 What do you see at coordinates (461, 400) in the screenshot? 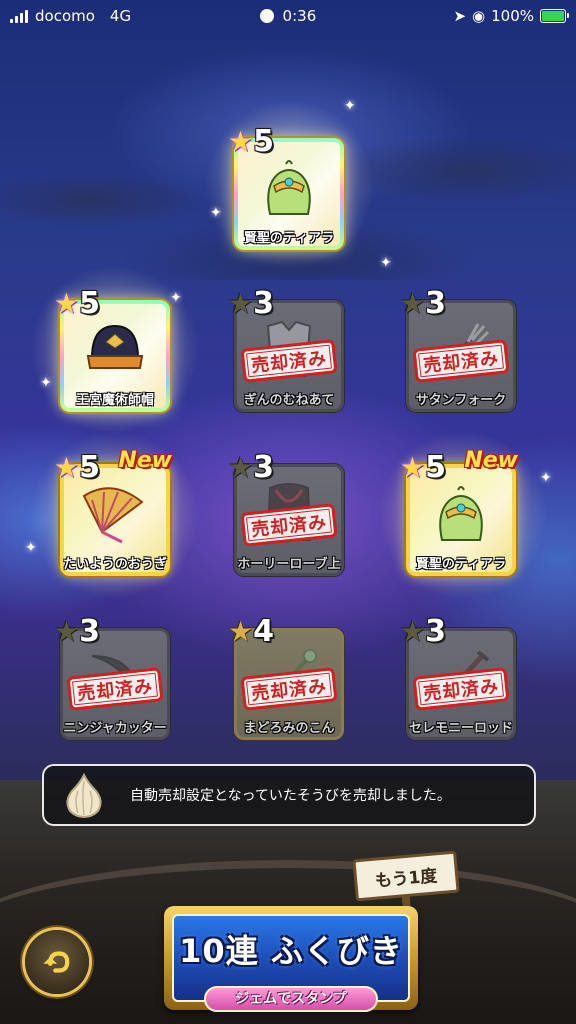
I see `item-name: サタンフォーク` at bounding box center [461, 400].